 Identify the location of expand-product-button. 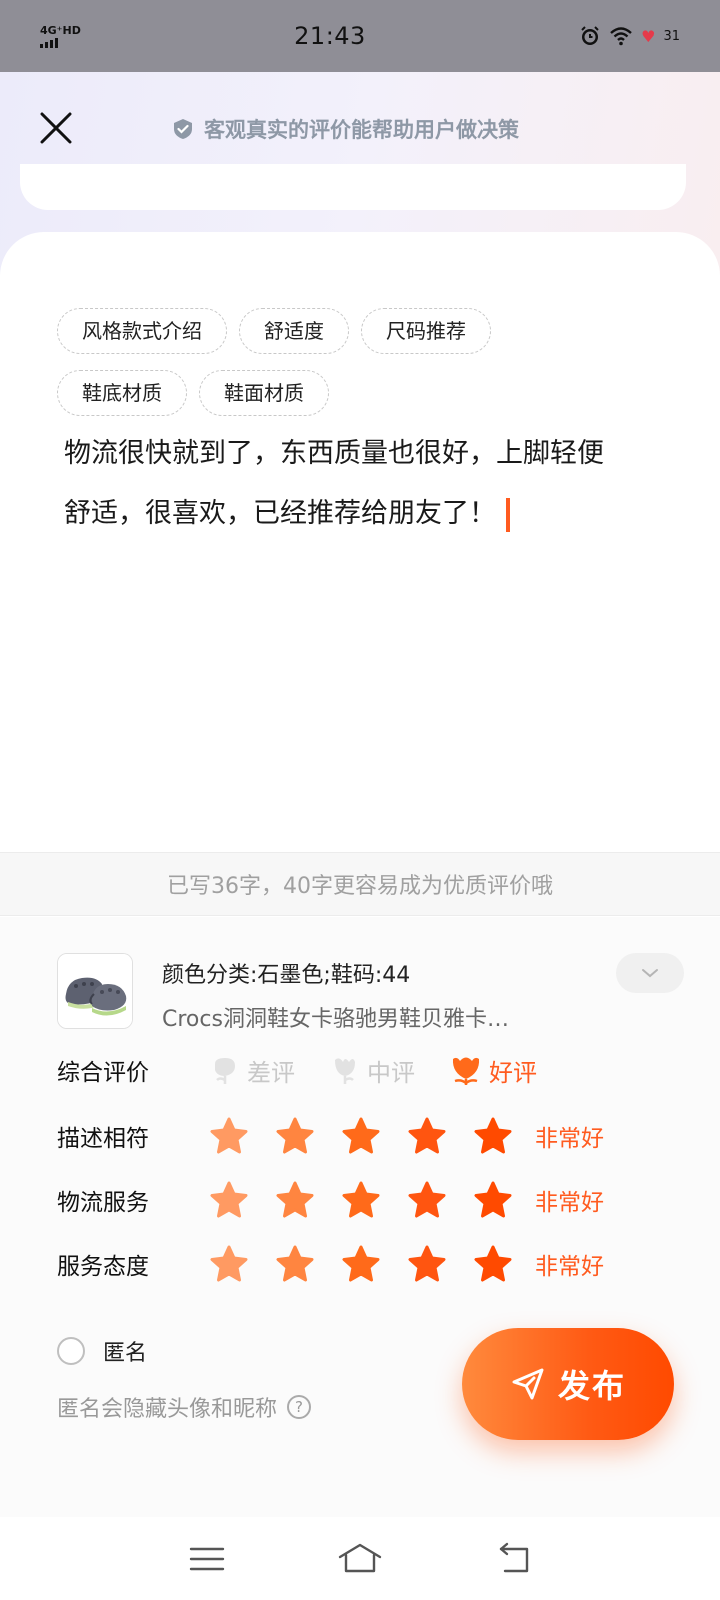
(650, 973).